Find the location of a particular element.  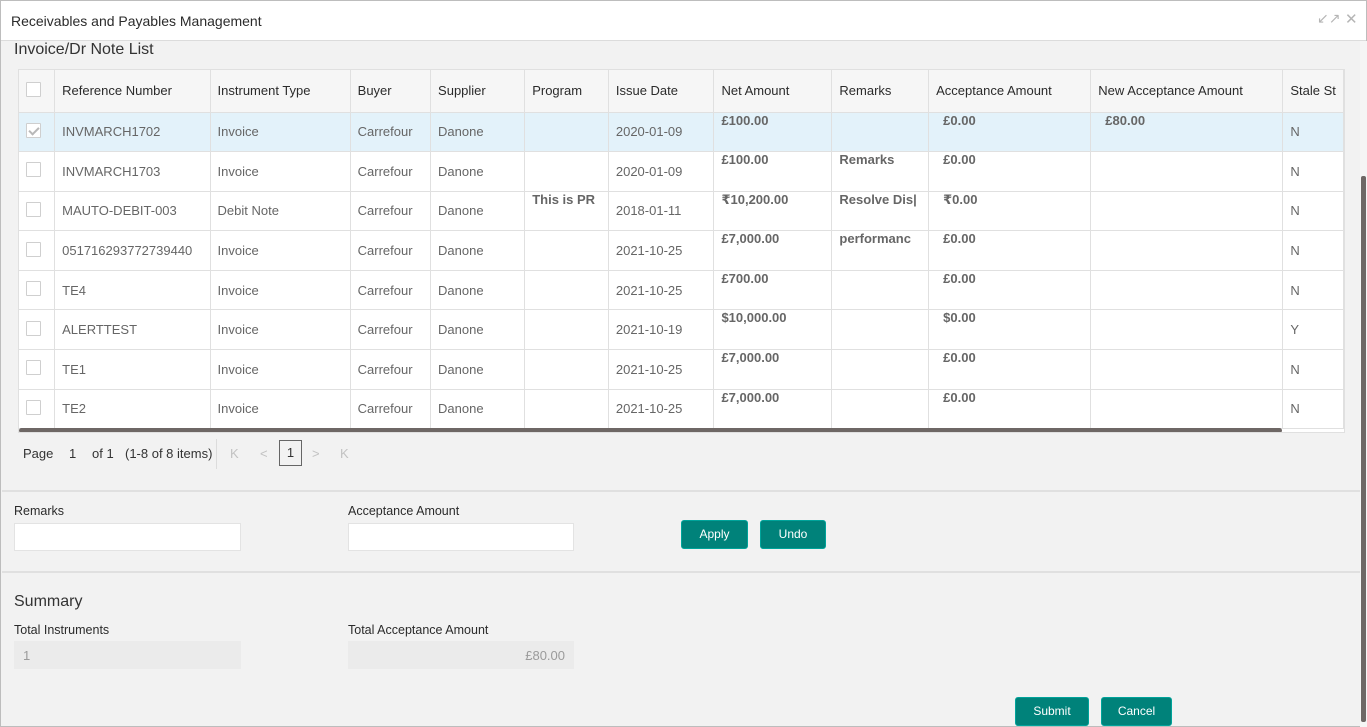

cell-issue-date: 2021-10-19 is located at coordinates (661, 330).